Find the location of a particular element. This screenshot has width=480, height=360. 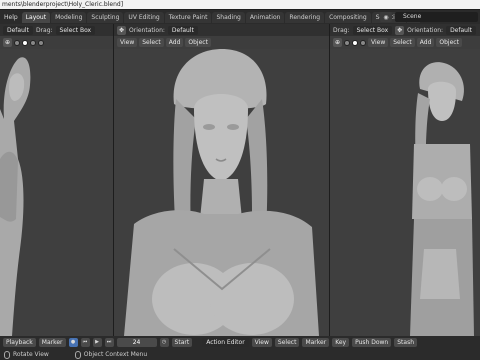

play-icon: ▶ is located at coordinates (97, 342).